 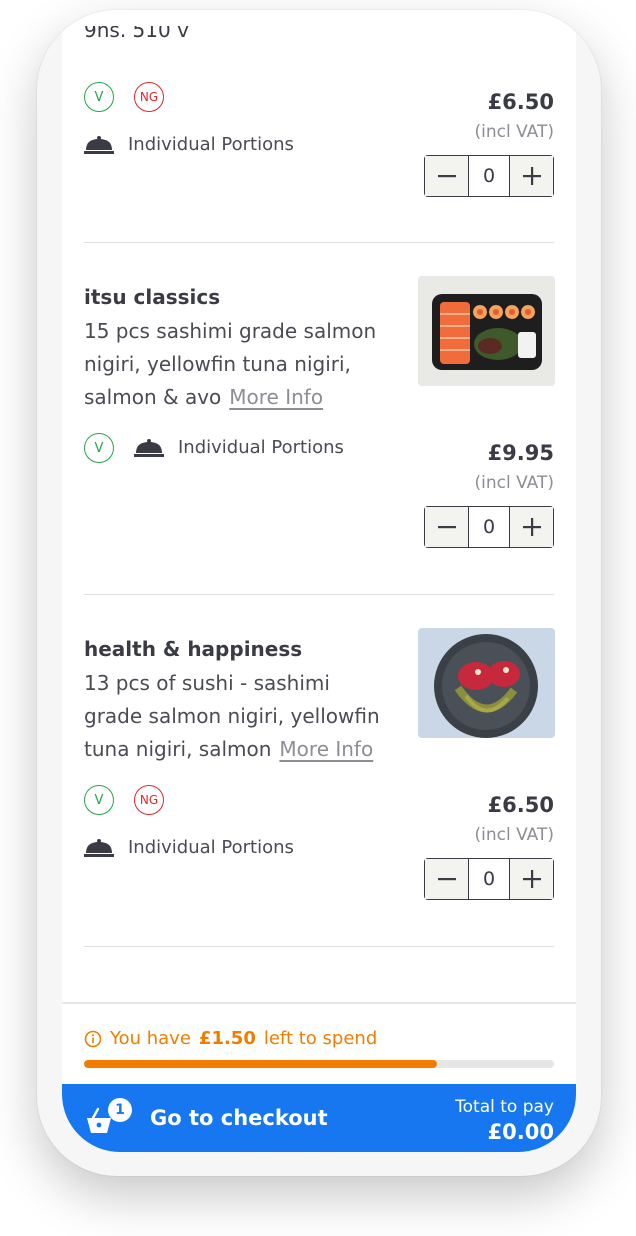 What do you see at coordinates (520, 1132) in the screenshot?
I see `total-value: £0.00` at bounding box center [520, 1132].